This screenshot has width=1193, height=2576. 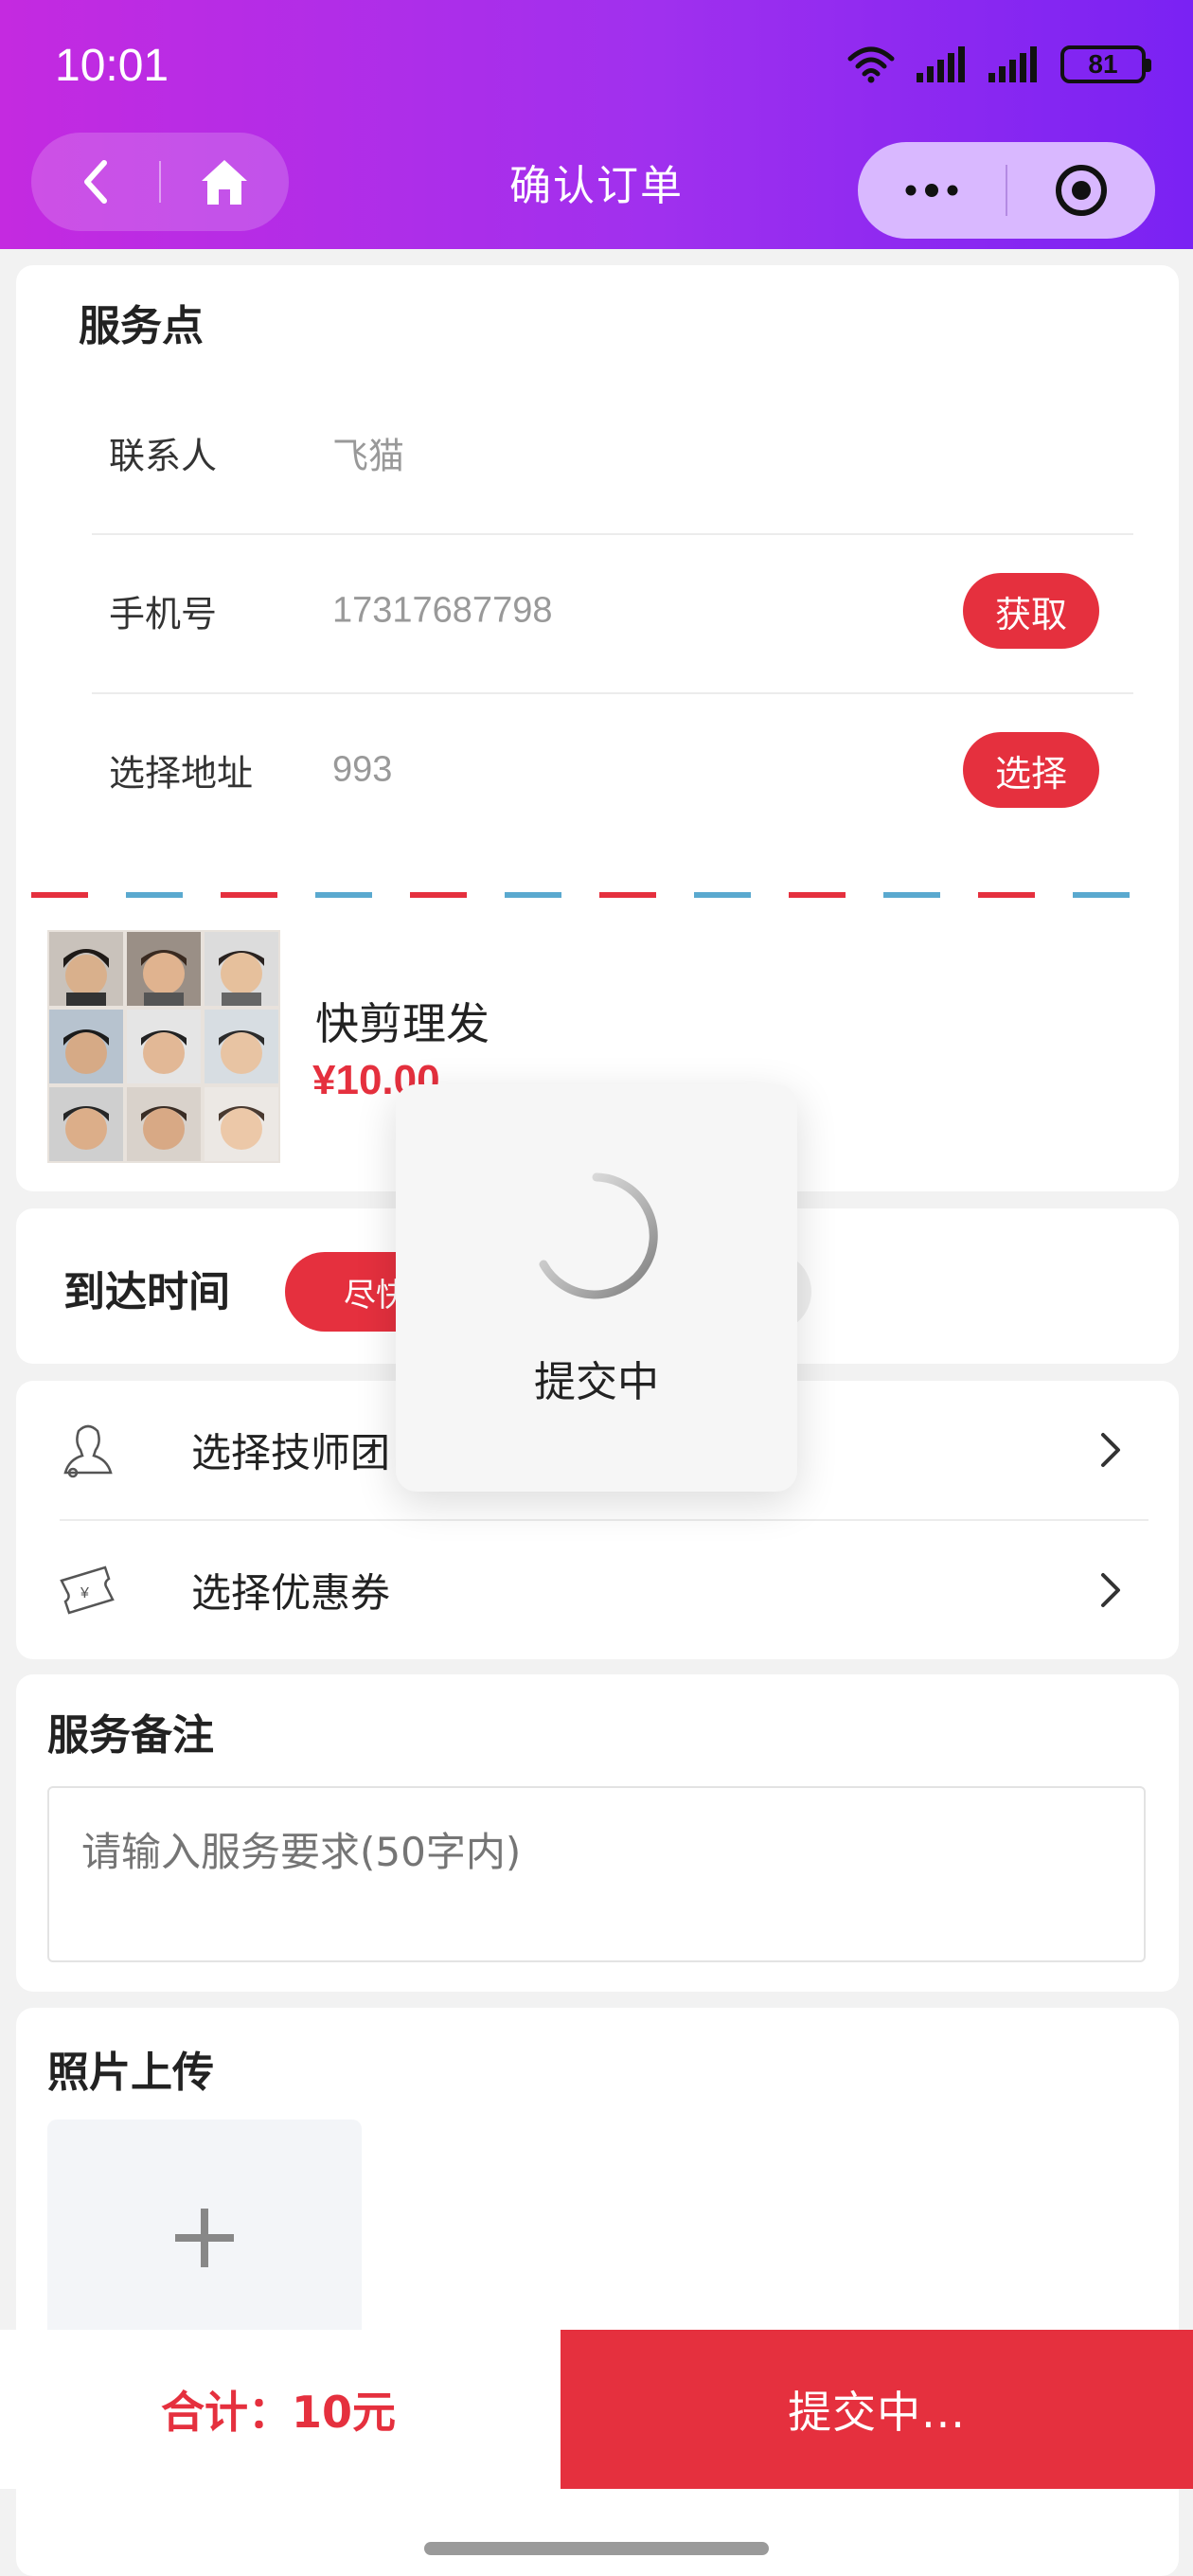 I want to click on loading-toast: 提交中, so click(x=596, y=1288).